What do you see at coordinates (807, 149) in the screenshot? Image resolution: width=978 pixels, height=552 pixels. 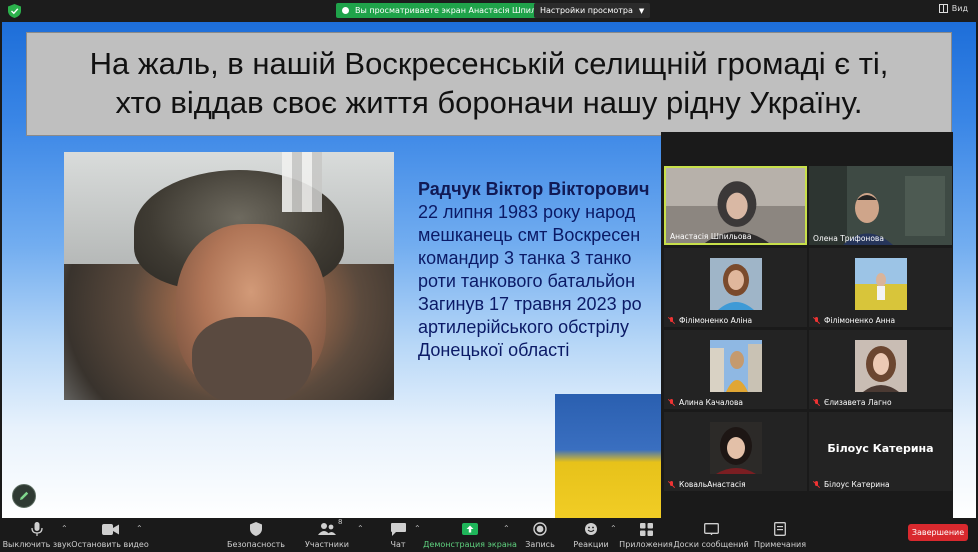 I see `gallery-header` at bounding box center [807, 149].